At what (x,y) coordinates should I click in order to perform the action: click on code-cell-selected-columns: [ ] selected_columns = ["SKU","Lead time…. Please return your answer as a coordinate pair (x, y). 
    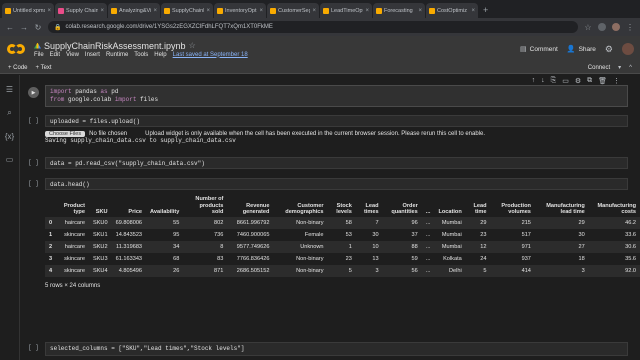
    Looking at the image, I should click on (328, 349).